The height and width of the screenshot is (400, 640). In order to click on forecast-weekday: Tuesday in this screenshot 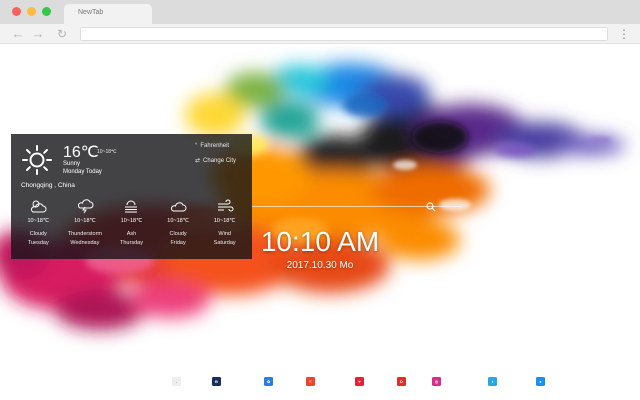, I will do `click(38, 243)`.